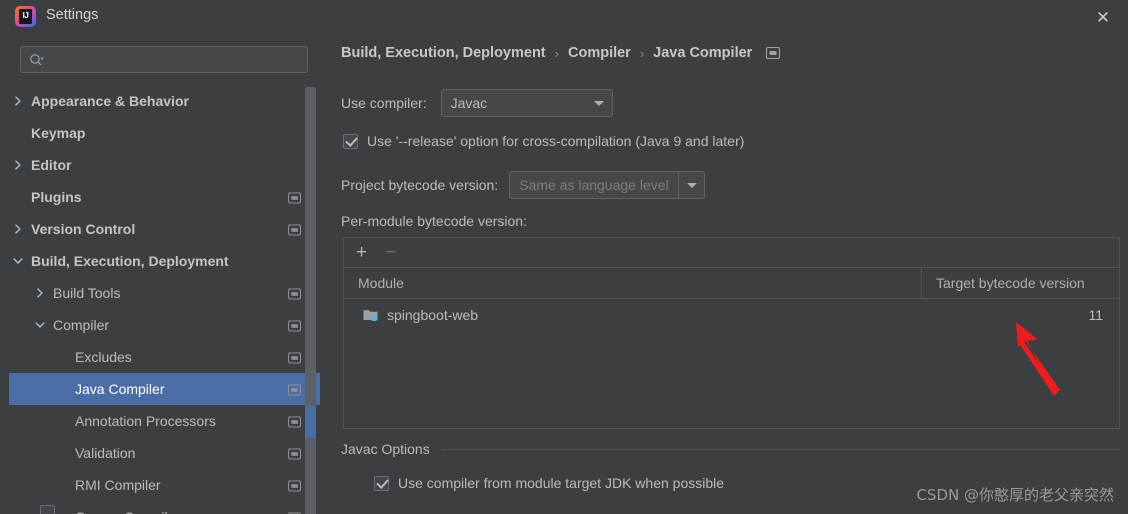 The image size is (1128, 514). Describe the element at coordinates (164, 357) in the screenshot. I see `sidebar-item-excludes: Excludes` at that location.